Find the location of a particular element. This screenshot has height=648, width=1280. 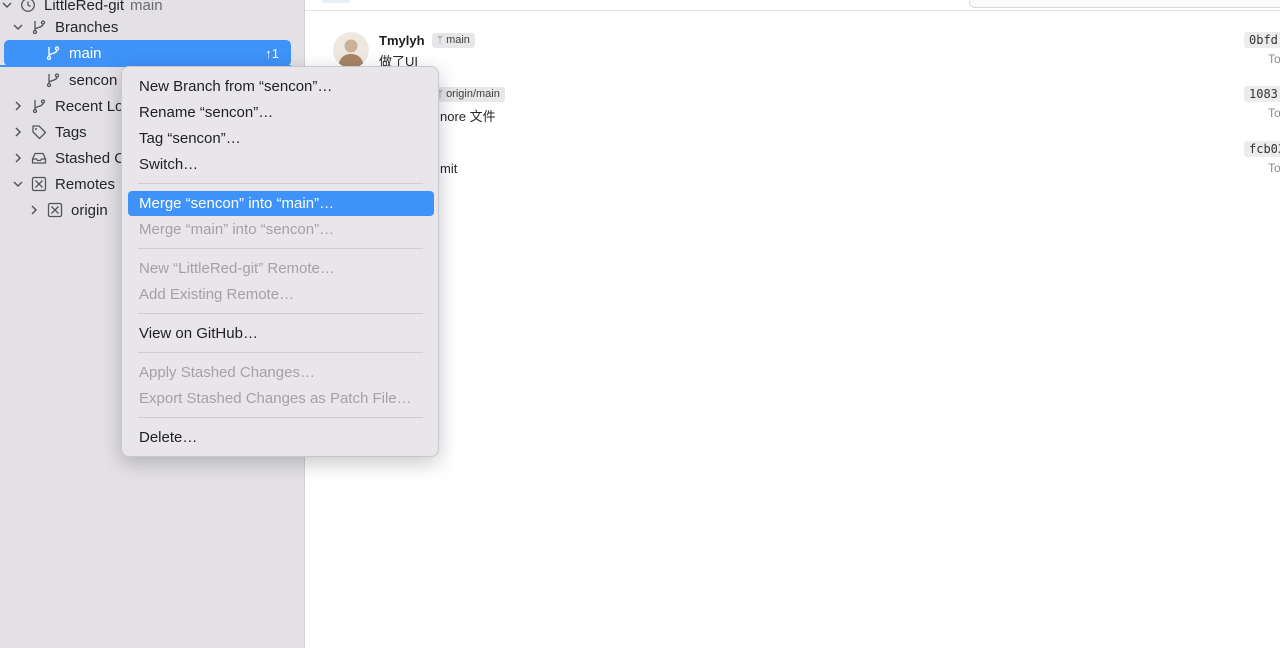

commit-author: Tmylyh is located at coordinates (402, 40).